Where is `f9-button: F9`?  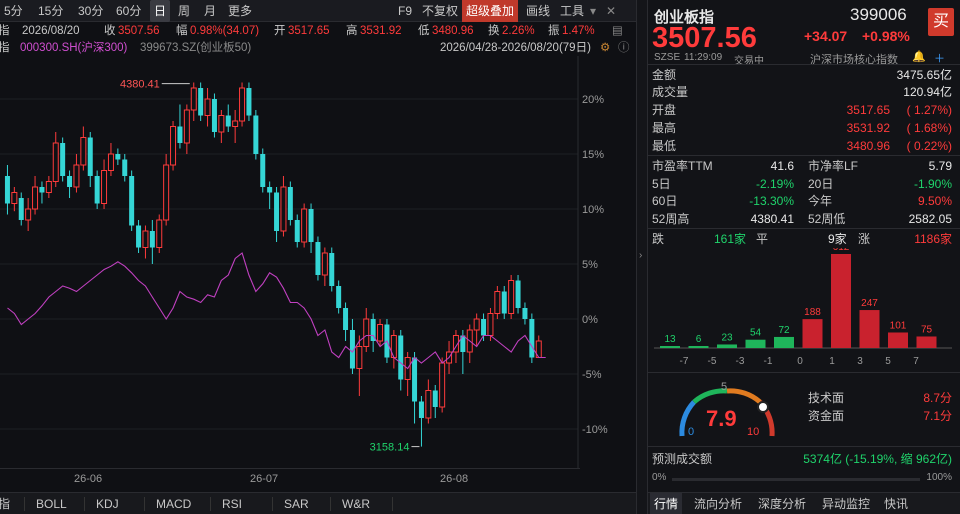 f9-button: F9 is located at coordinates (405, 11).